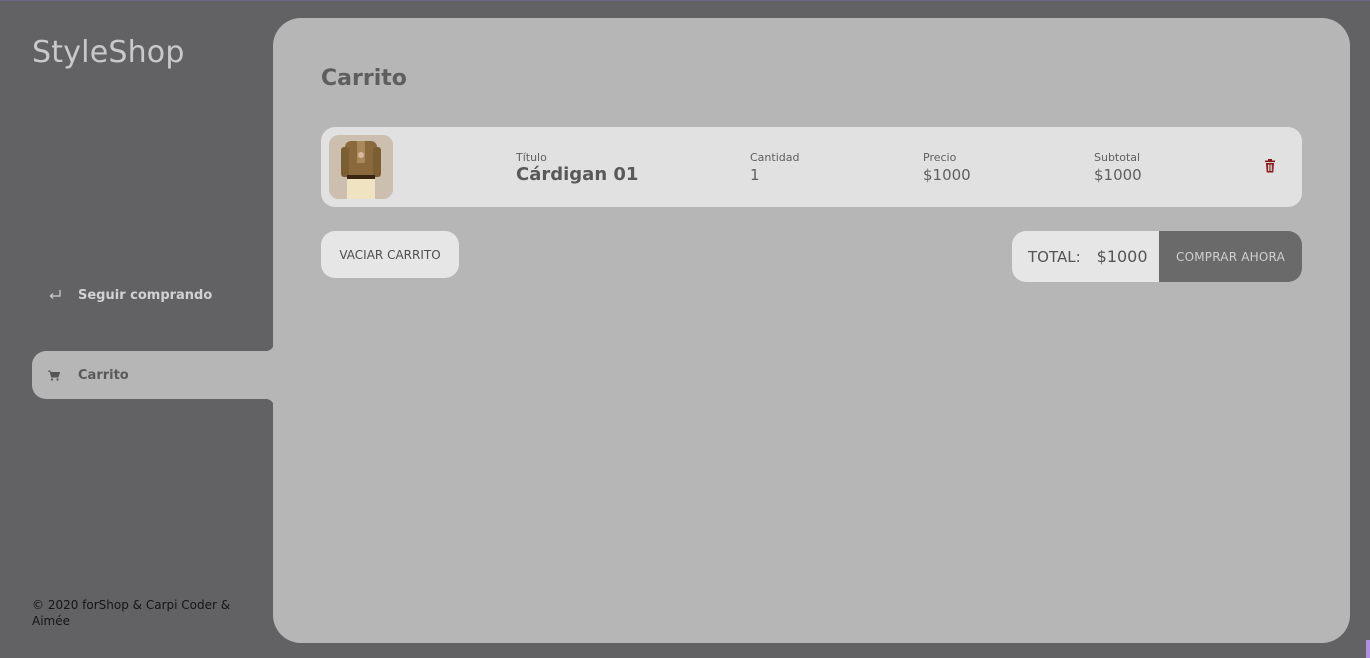  I want to click on item-subtotal: $1000, so click(1118, 175).